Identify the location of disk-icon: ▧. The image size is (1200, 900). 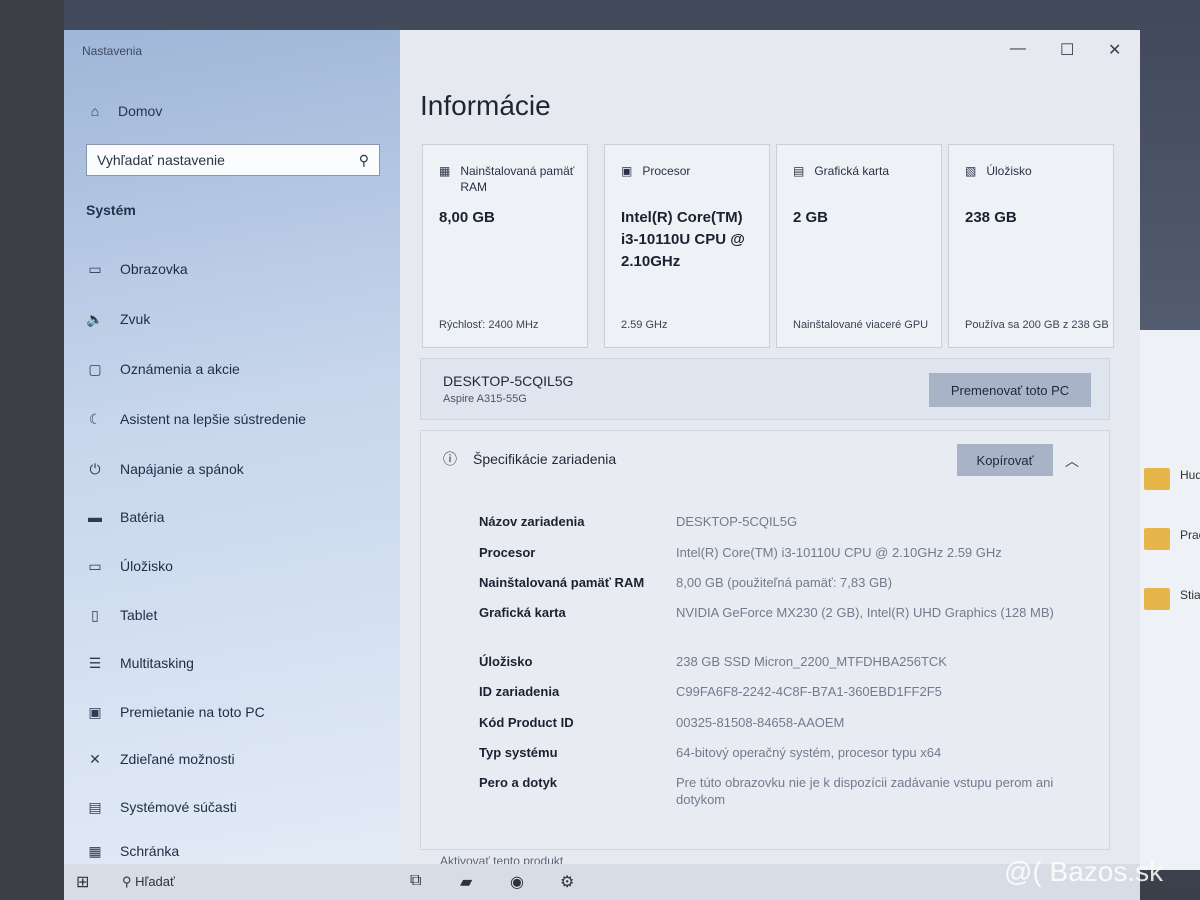
(971, 171).